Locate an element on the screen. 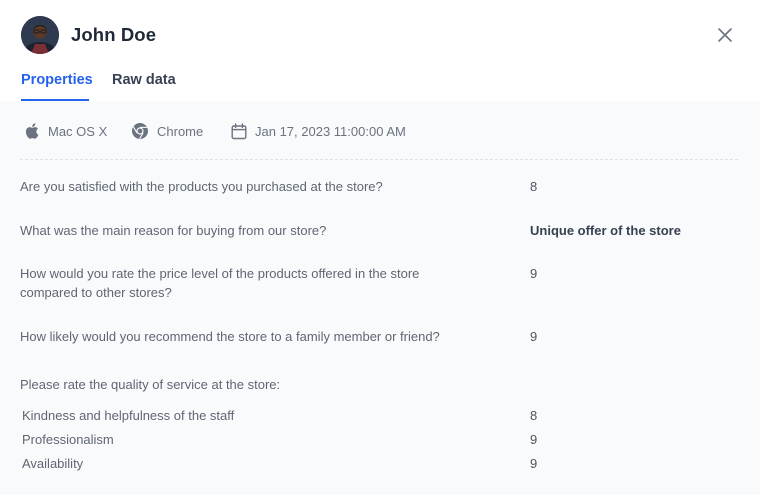 This screenshot has height=495, width=760. rating-item-value: 8 is located at coordinates (534, 415).